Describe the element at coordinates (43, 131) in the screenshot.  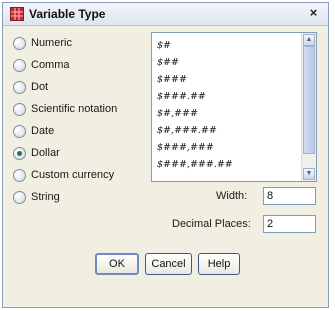
I see `radio-label: Date` at that location.